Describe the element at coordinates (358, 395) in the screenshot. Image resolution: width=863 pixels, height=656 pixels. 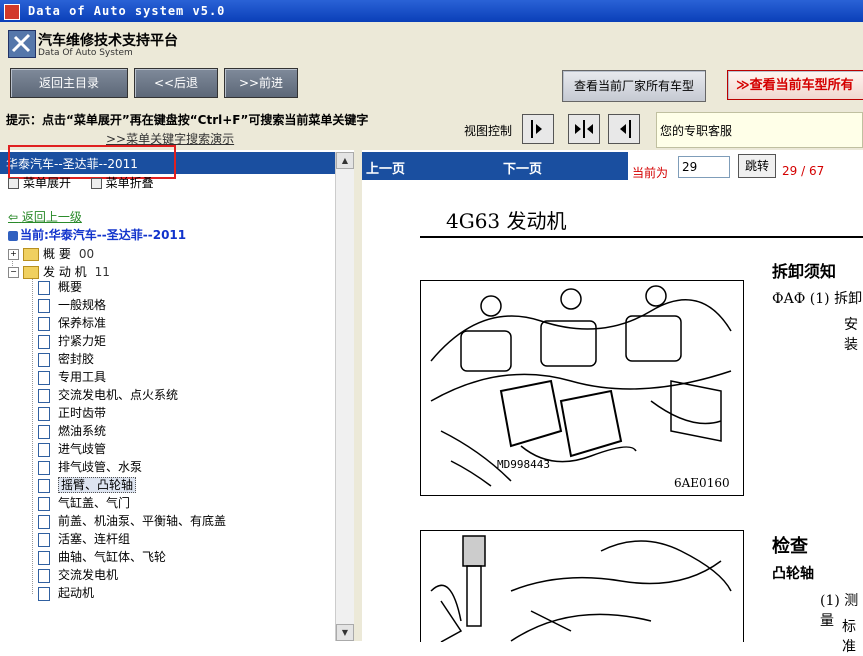
I see `pane-splitter` at that location.